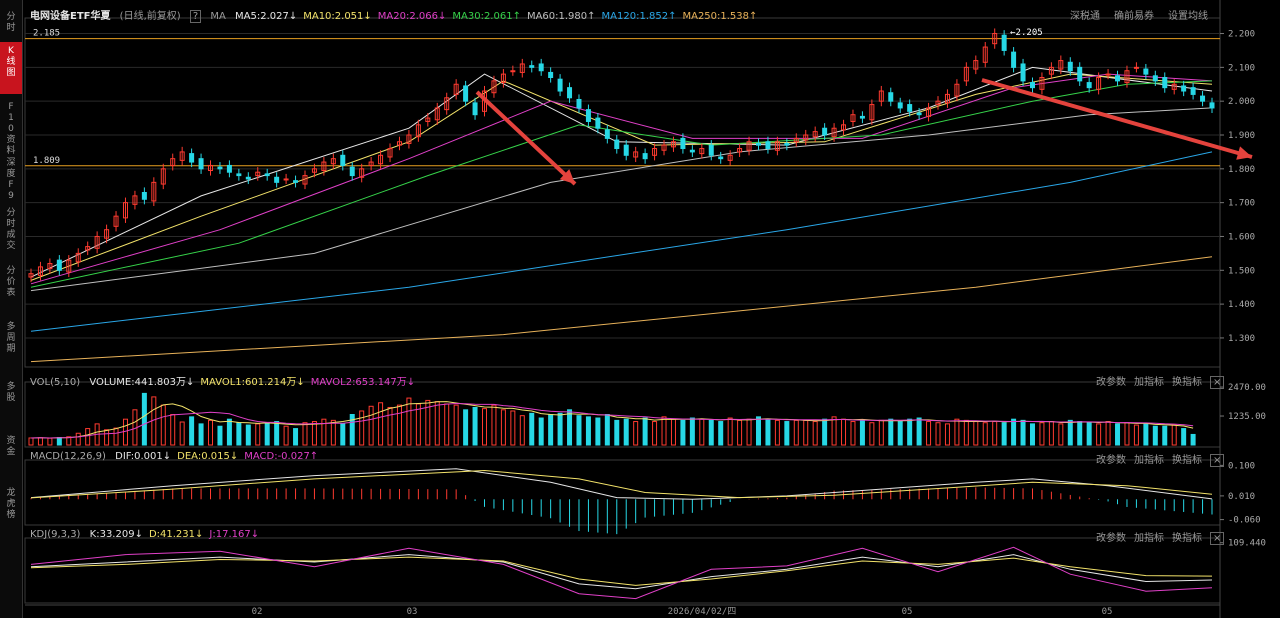 This screenshot has width=1280, height=618. I want to click on kdj-panel-button-0: 改参数, so click(1111, 538).